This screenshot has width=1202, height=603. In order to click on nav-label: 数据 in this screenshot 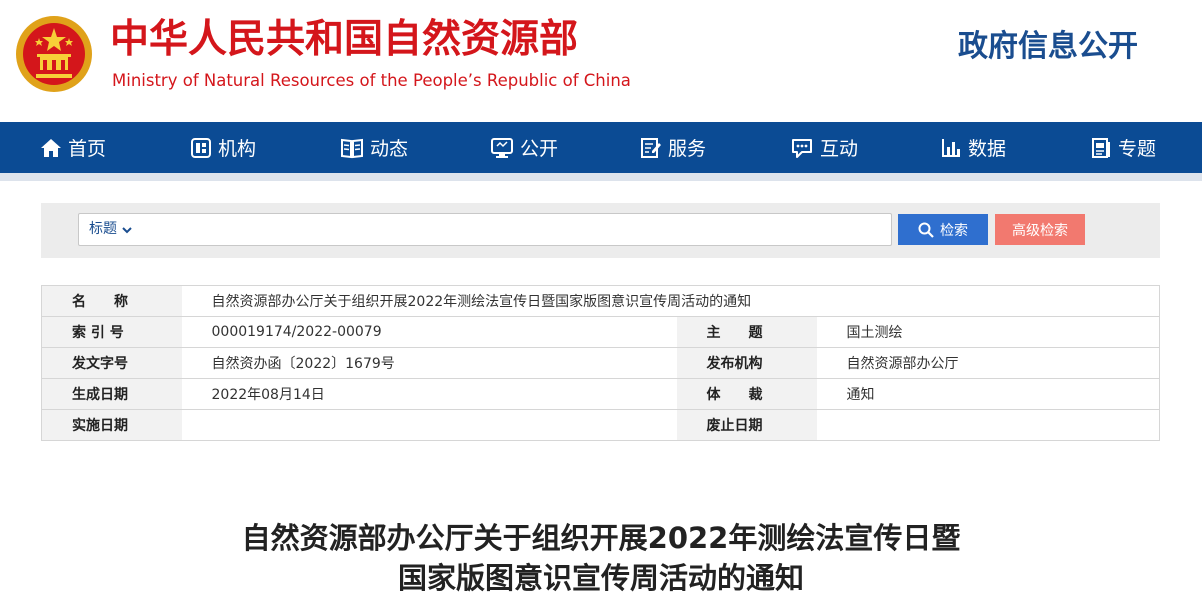, I will do `click(987, 149)`.